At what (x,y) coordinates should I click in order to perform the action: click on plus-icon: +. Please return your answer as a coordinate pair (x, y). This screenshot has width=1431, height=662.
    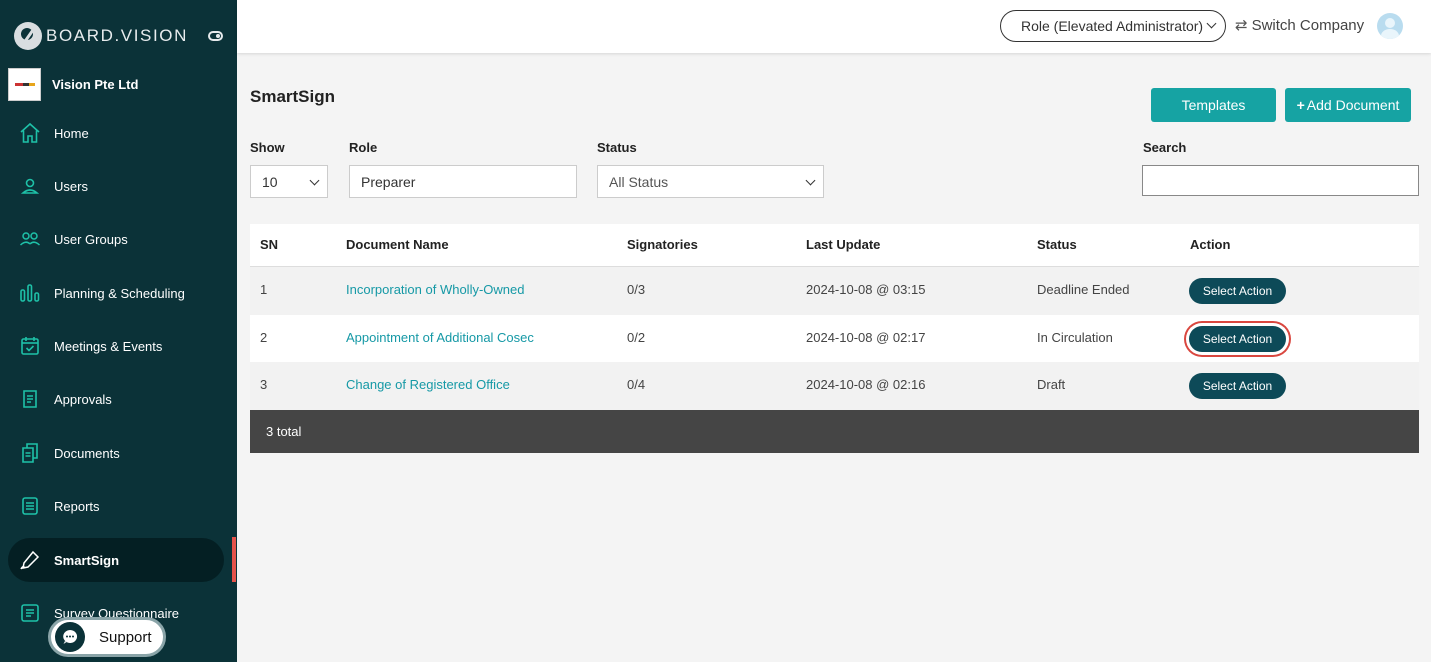
    Looking at the image, I should click on (1300, 105).